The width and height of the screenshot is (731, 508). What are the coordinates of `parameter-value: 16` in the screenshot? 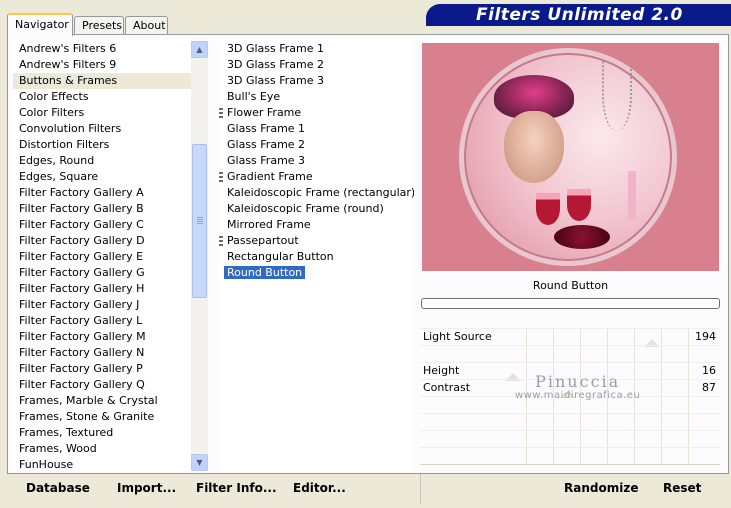 It's located at (709, 370).